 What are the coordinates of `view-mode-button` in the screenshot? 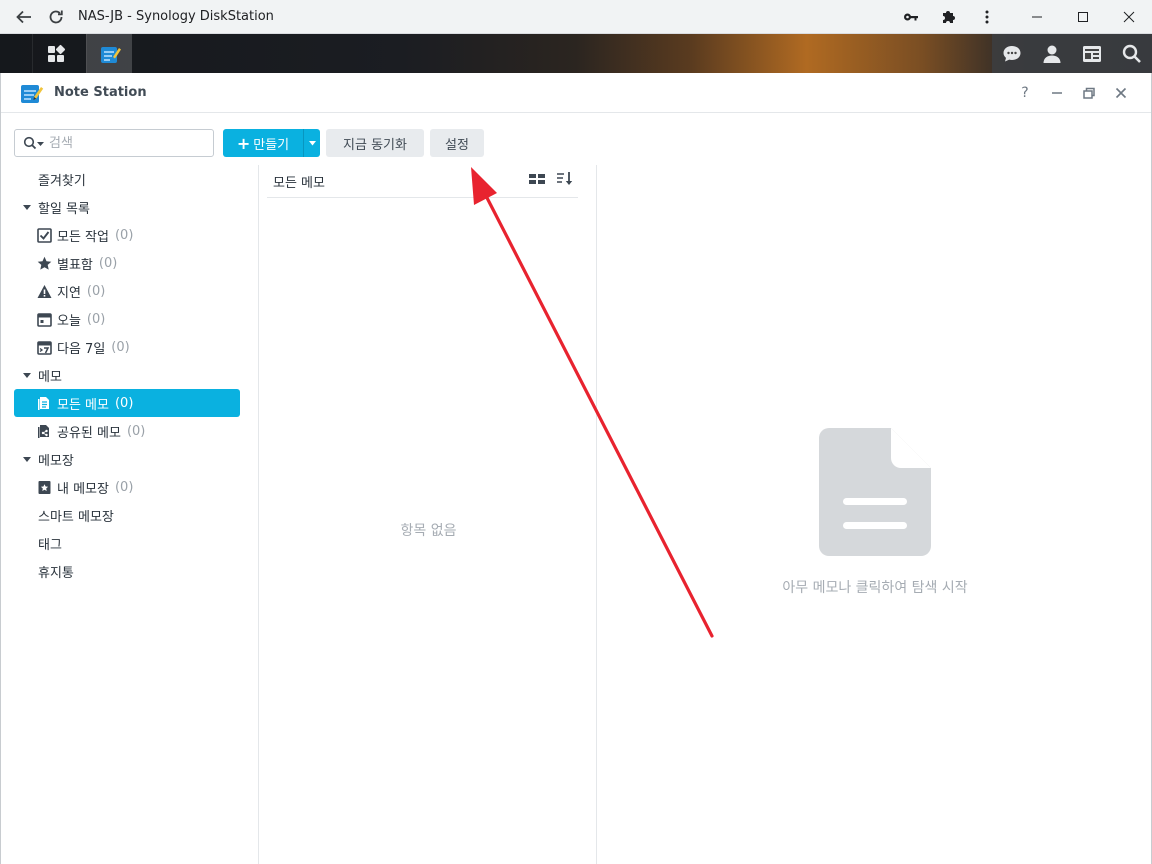 It's located at (537, 181).